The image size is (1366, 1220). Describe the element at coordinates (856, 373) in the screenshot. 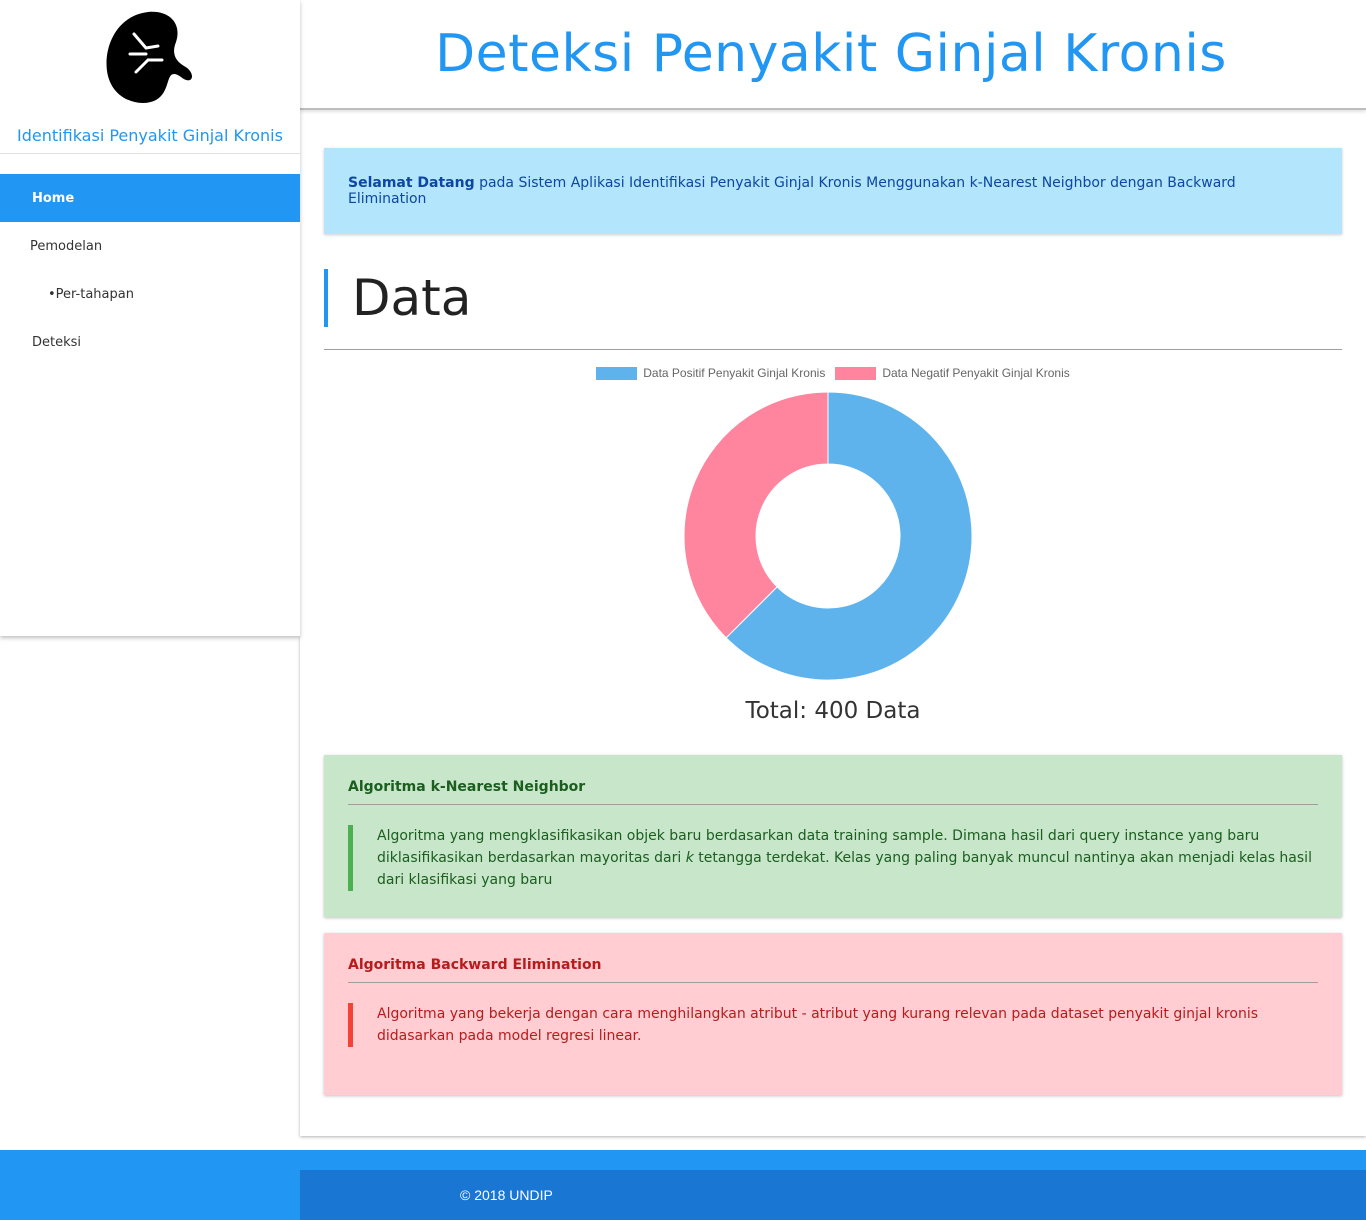

I see `legend-swatch-negative` at that location.